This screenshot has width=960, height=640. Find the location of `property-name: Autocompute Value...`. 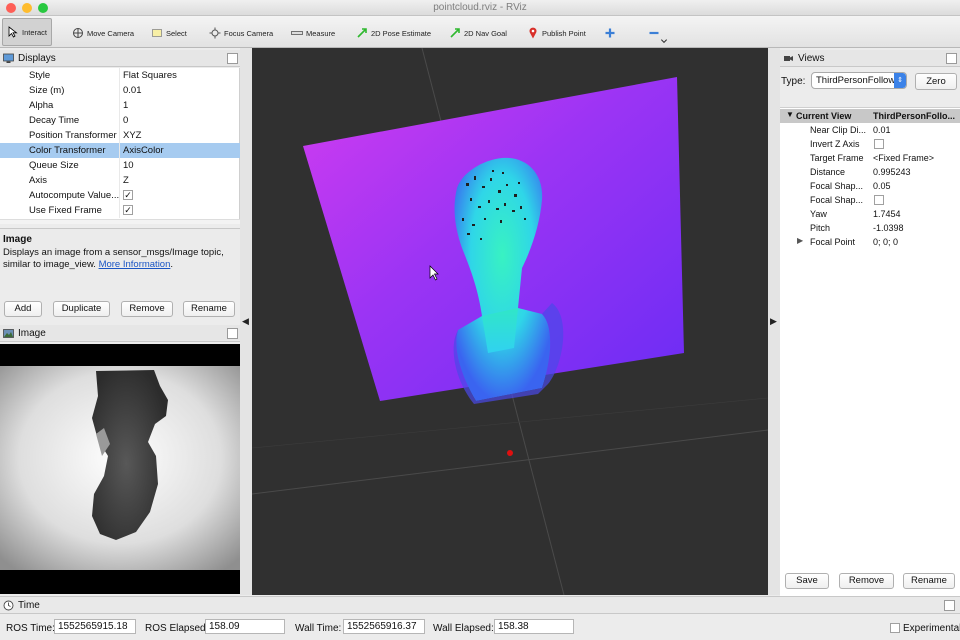

property-name: Autocompute Value... is located at coordinates (74, 195).